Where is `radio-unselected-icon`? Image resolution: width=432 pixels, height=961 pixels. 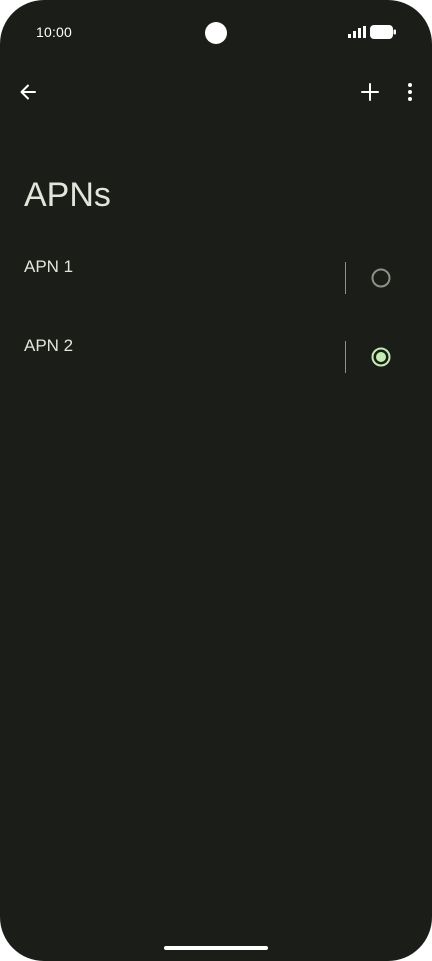 radio-unselected-icon is located at coordinates (381, 278).